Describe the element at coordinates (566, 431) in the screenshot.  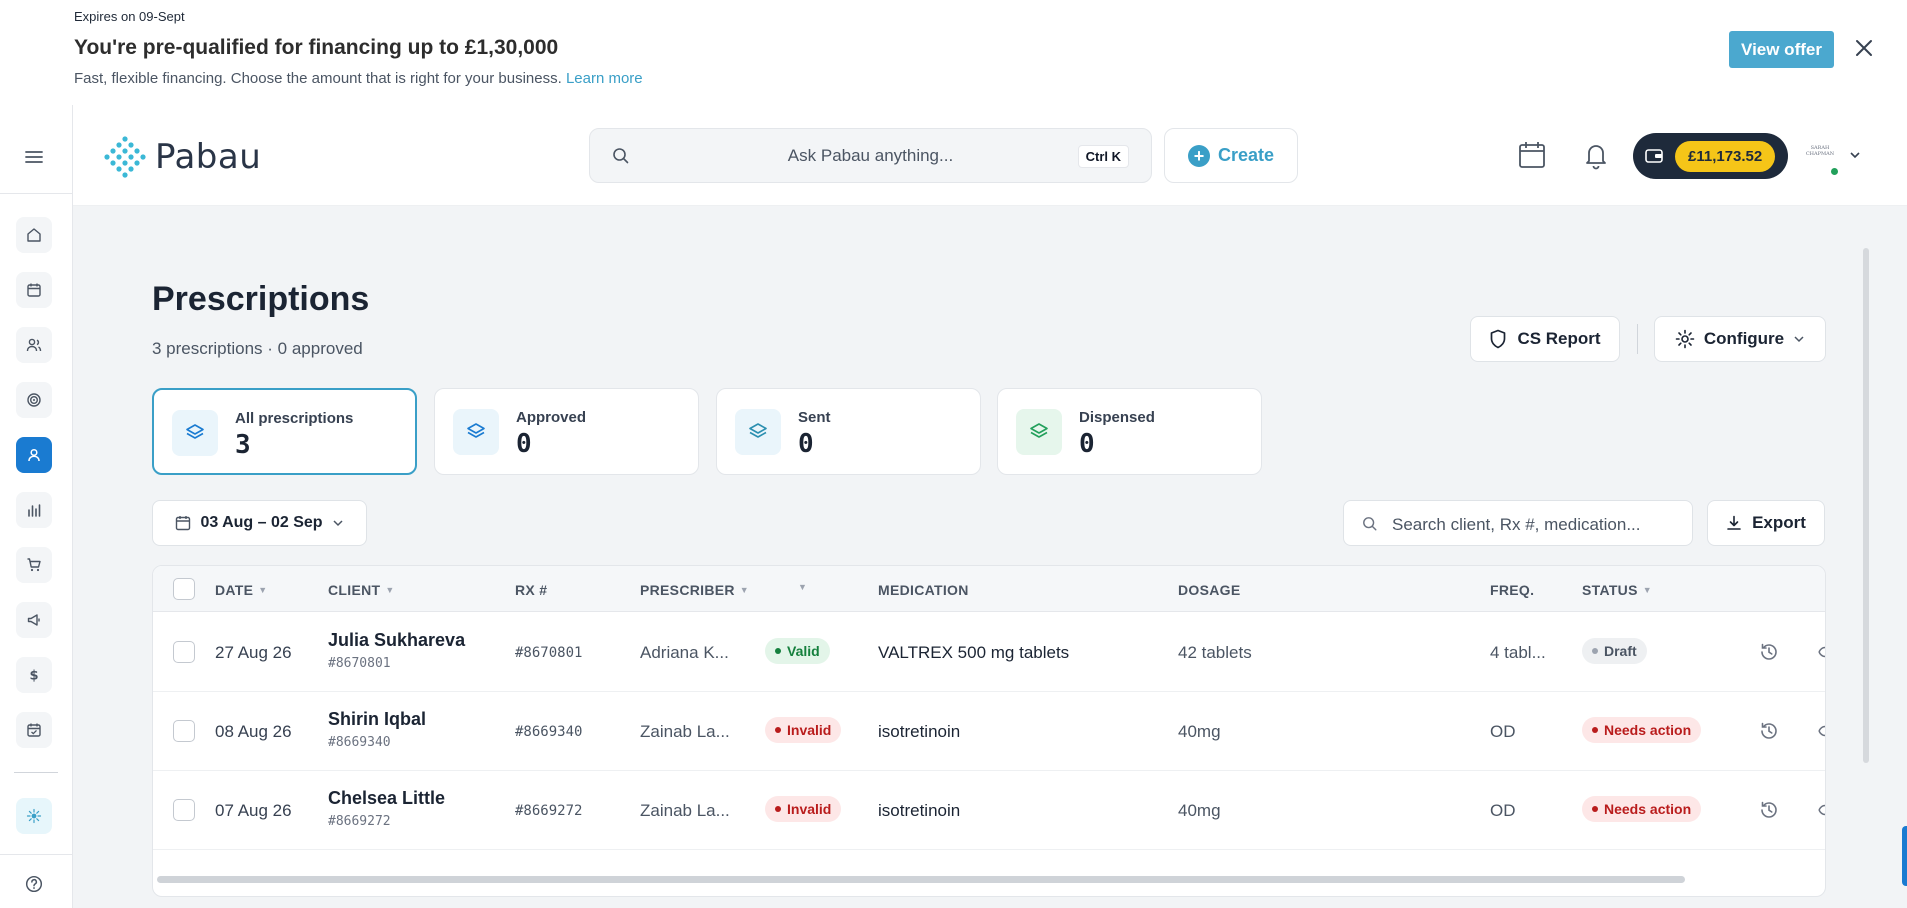
I see `stat-card-approved: Approved 0` at that location.